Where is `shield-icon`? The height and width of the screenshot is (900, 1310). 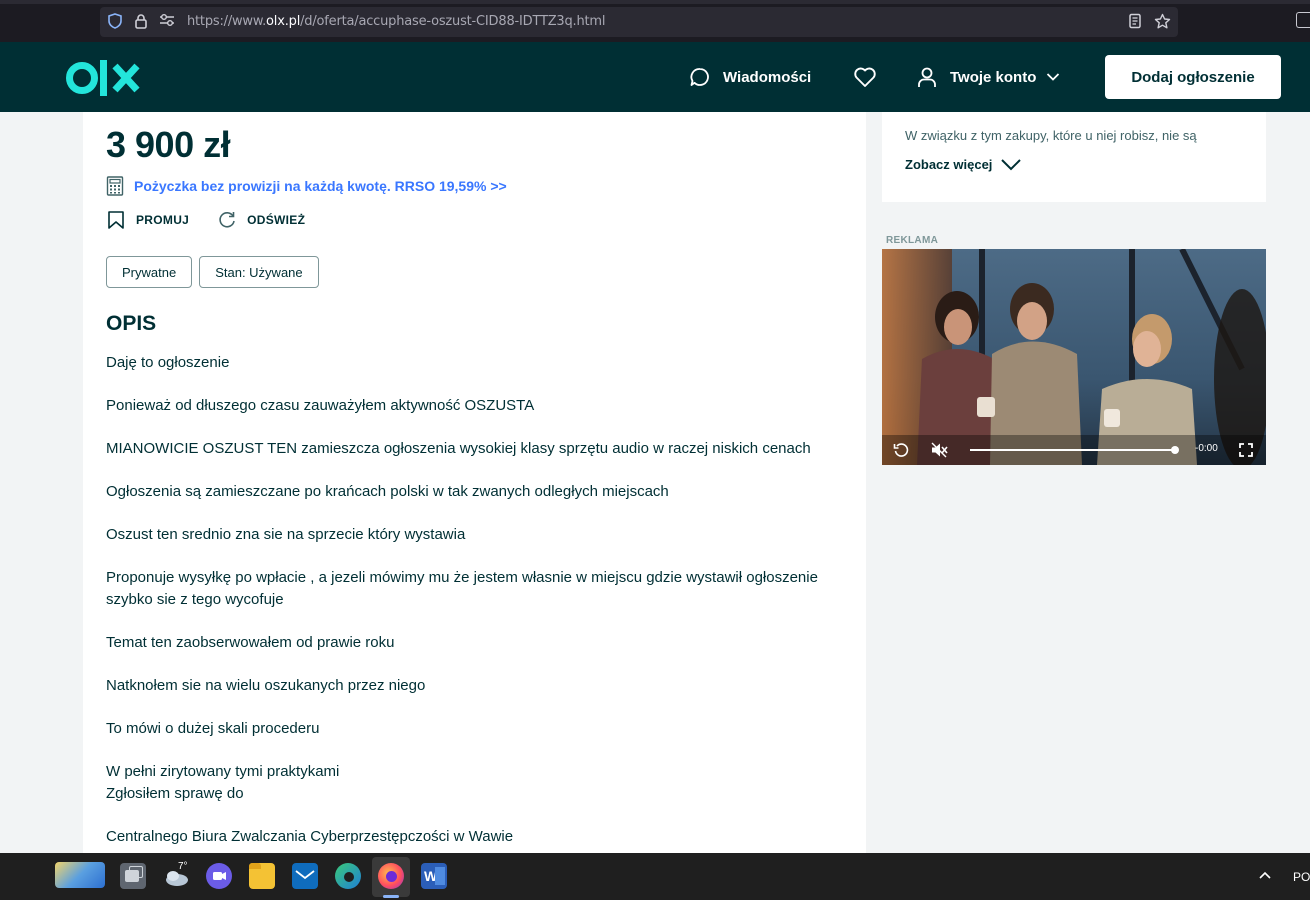 shield-icon is located at coordinates (115, 22).